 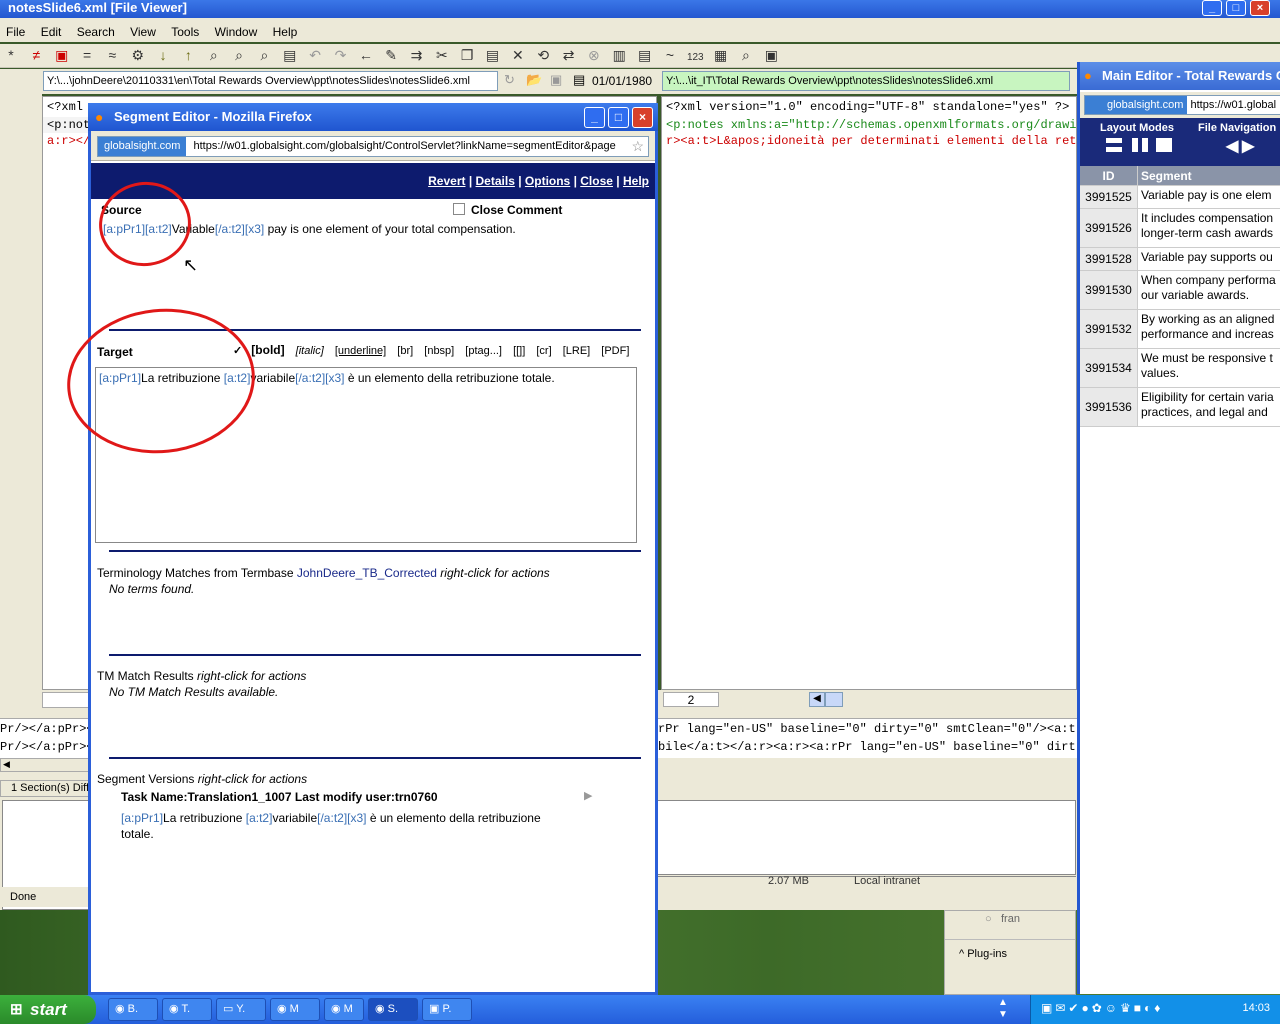 I want to click on next-file-icon: ▶, so click(x=1248, y=146).